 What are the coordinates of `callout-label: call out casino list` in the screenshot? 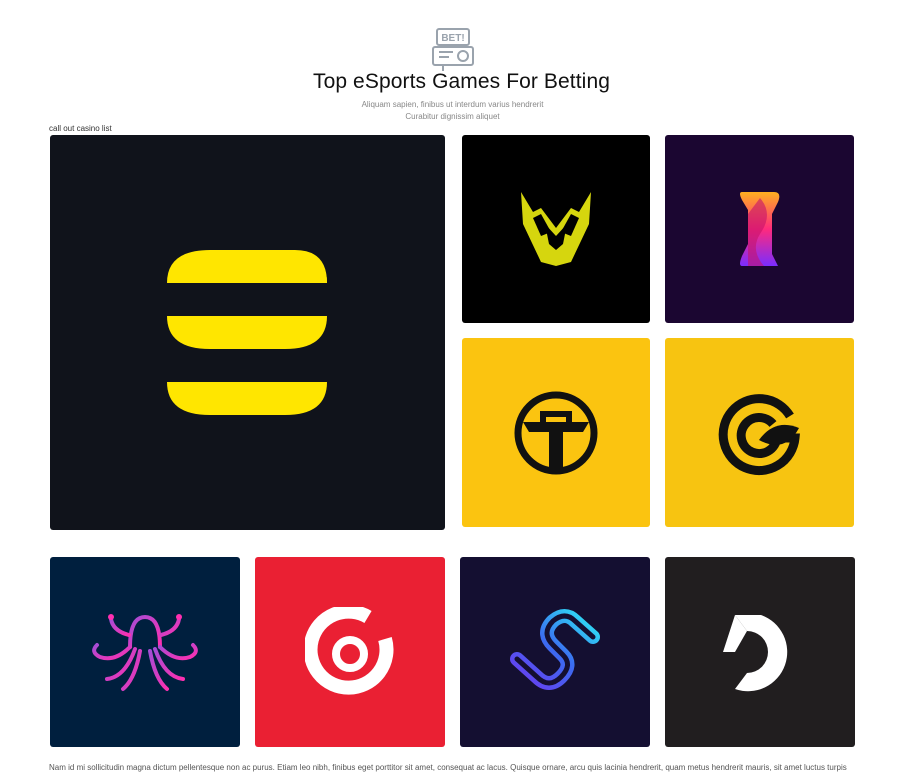 It's located at (80, 128).